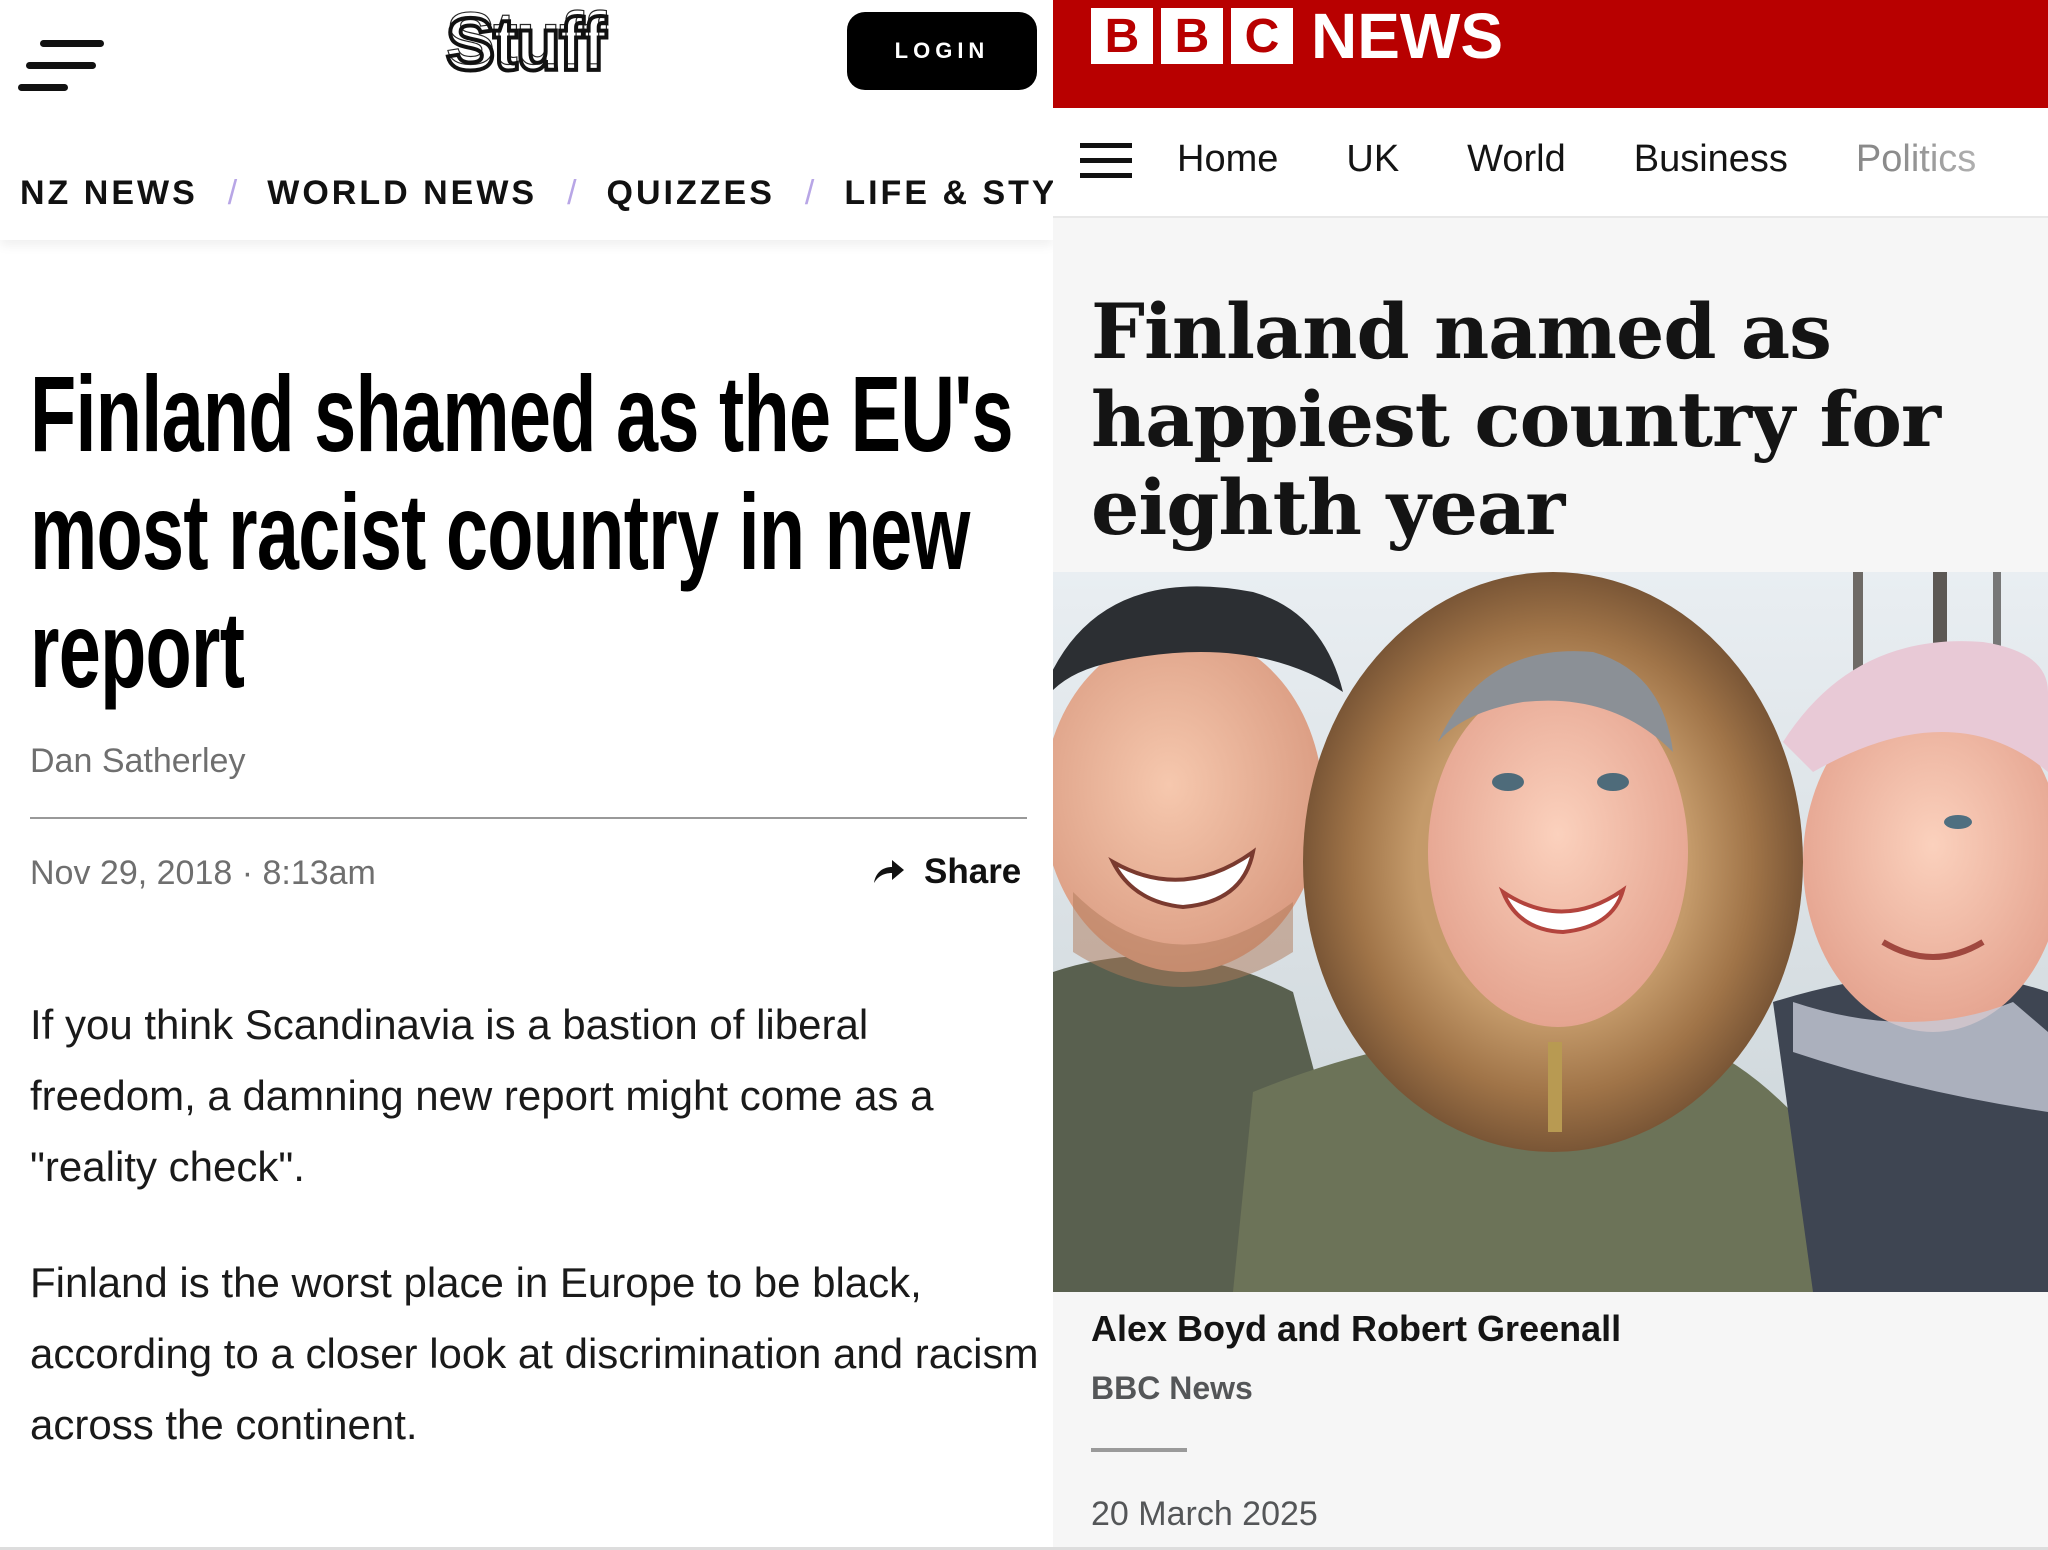 The image size is (2048, 1550). I want to click on stuff-author: Dan Satherley, so click(137, 761).